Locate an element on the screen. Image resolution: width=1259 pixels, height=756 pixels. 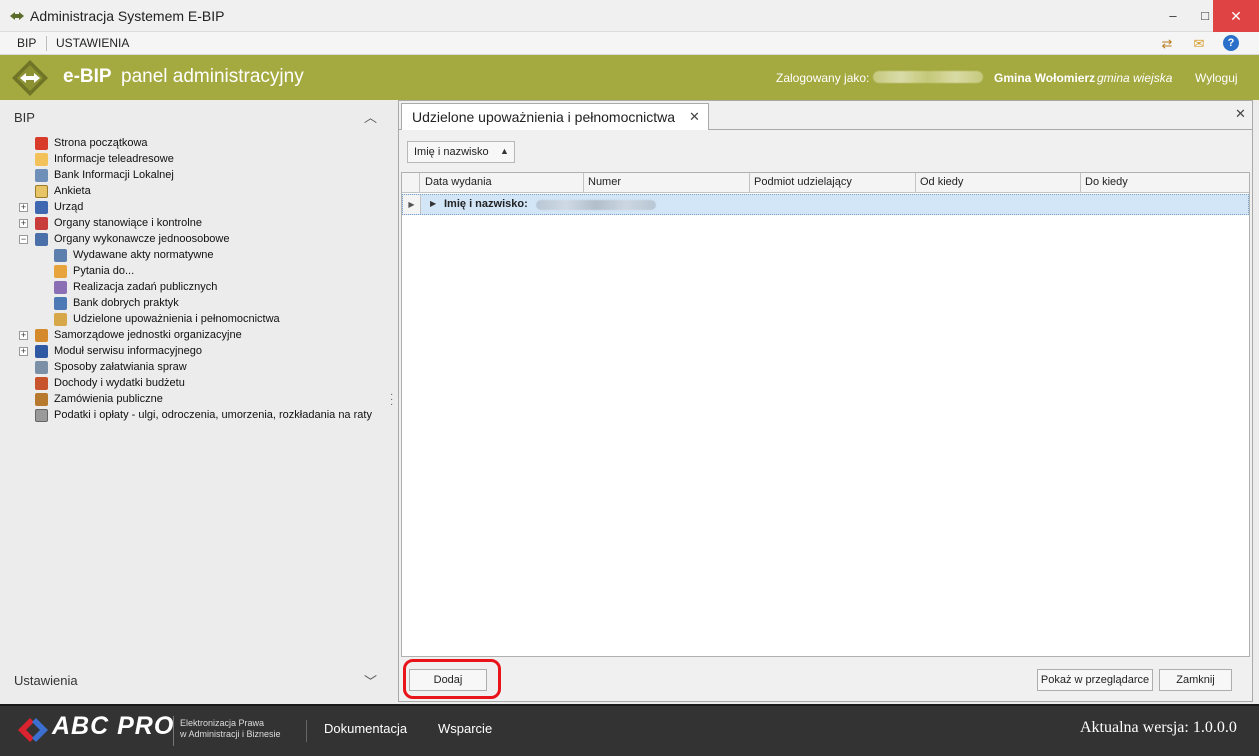
documentation-link: Dokumentacja is located at coordinates (365, 728).